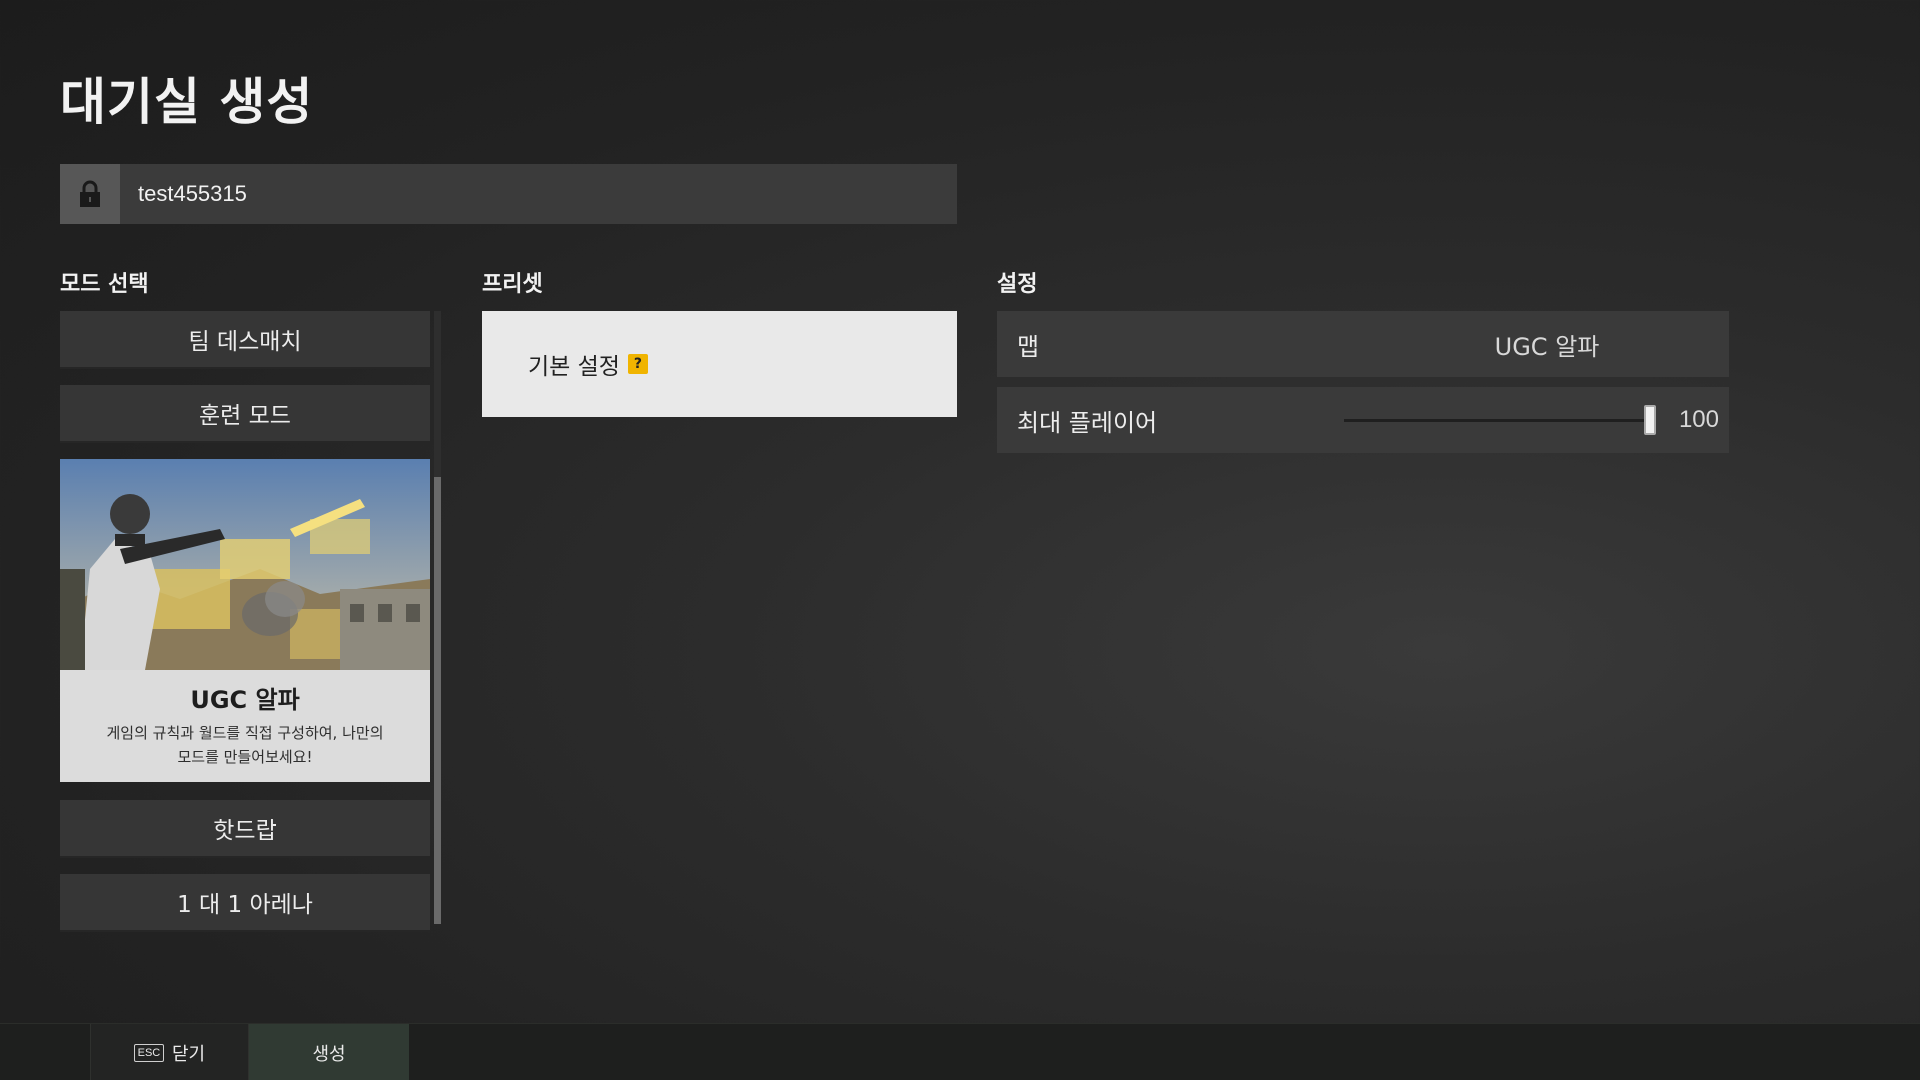  I want to click on esc-key-icon: ESC, so click(148, 1052).